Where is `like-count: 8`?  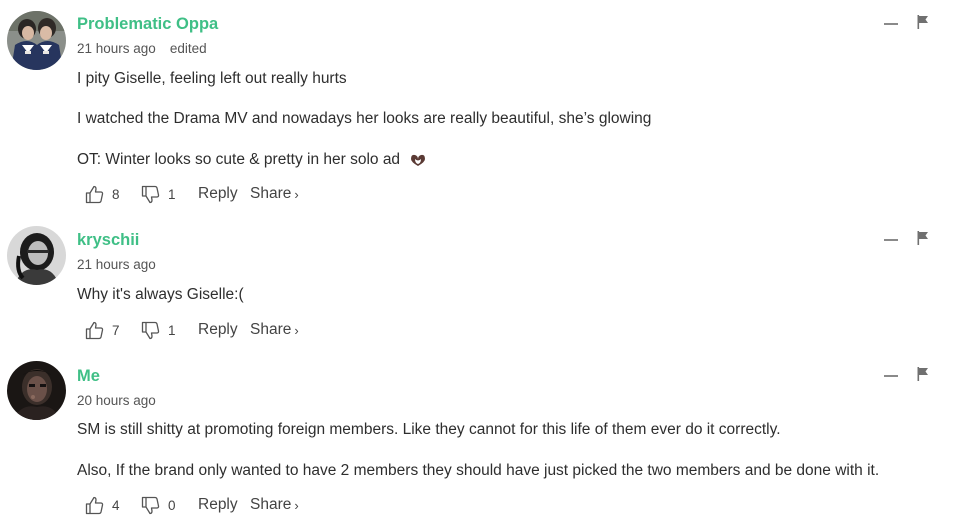
like-count: 8 is located at coordinates (116, 194).